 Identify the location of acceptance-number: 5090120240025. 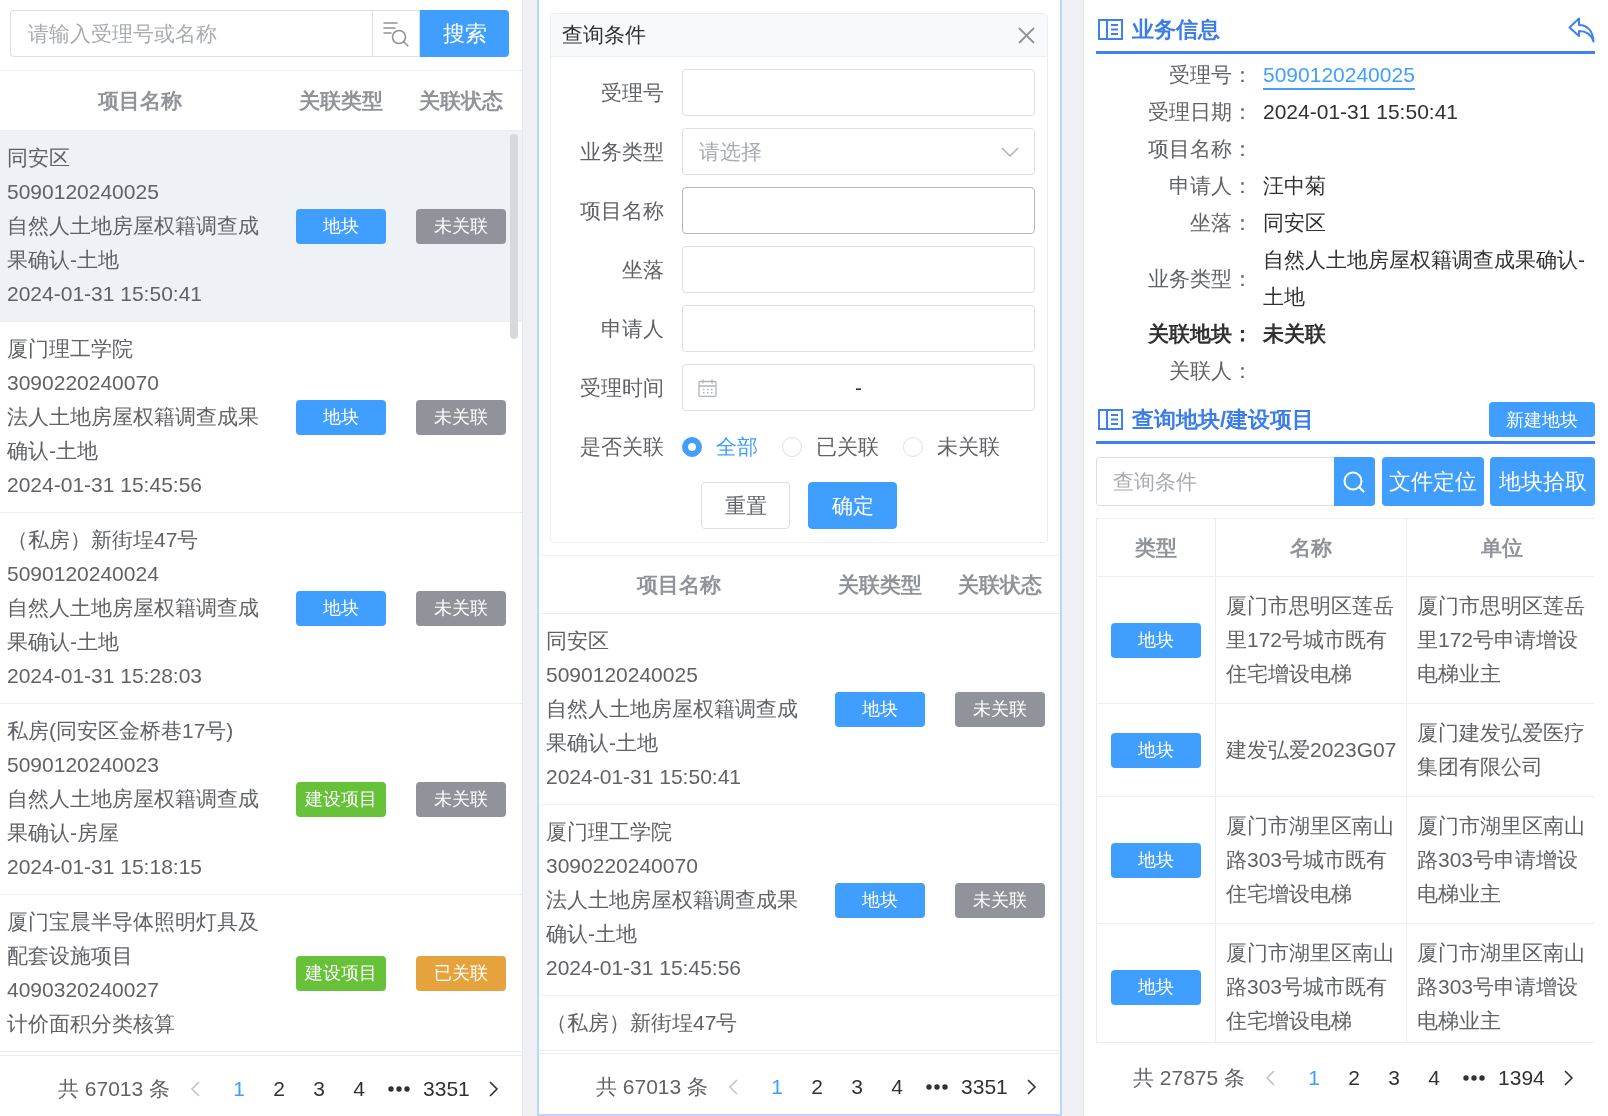
(83, 192).